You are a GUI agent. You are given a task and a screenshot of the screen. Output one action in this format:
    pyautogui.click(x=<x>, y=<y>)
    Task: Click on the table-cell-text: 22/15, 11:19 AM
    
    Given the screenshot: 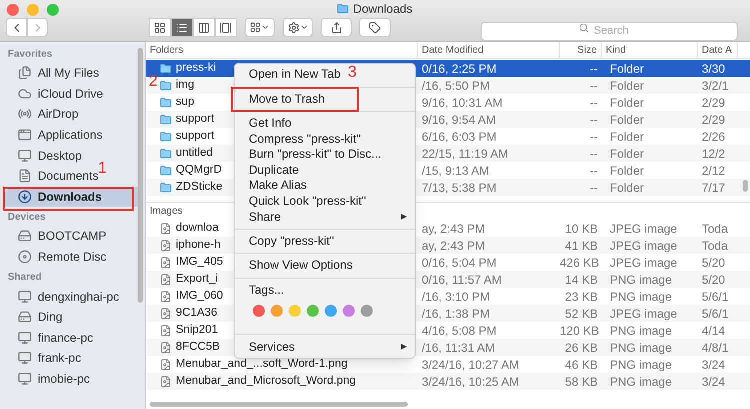 What is the action you would take?
    pyautogui.click(x=465, y=154)
    